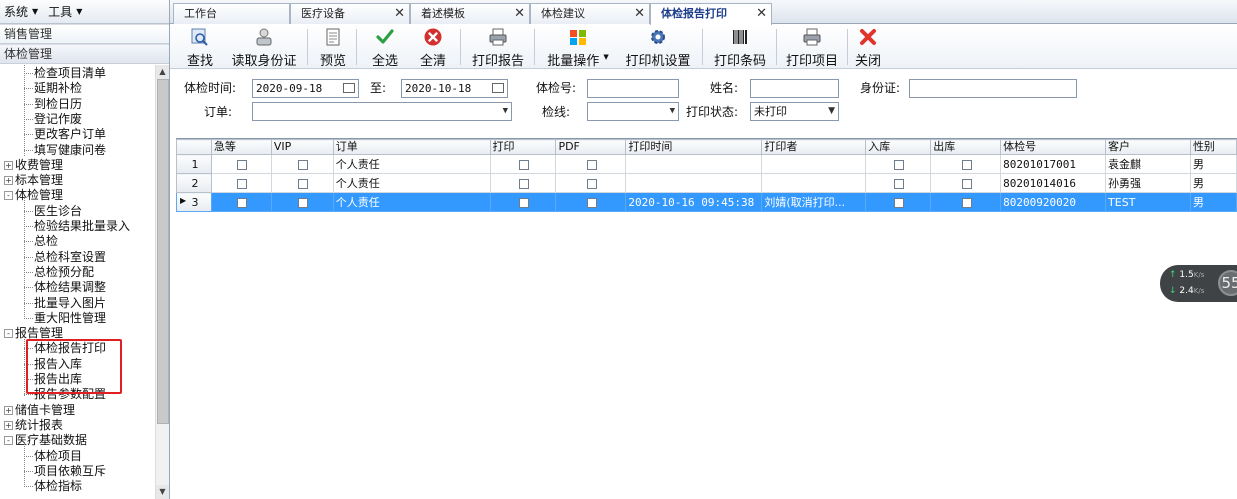 Image resolution: width=1237 pixels, height=499 pixels. What do you see at coordinates (1213, 147) in the screenshot?
I see `column-header: 性别` at bounding box center [1213, 147].